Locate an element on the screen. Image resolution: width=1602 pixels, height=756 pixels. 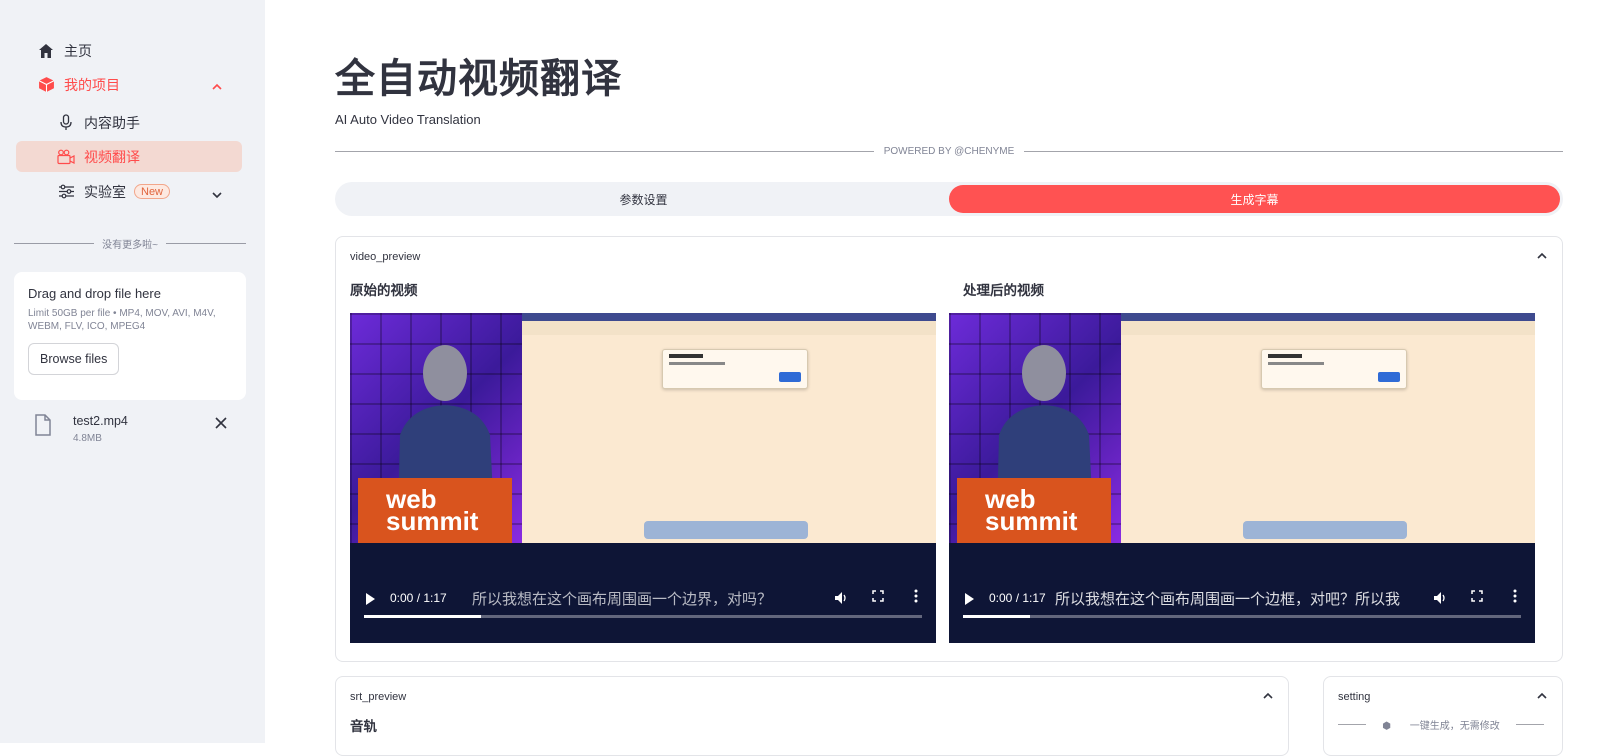
sidebar-item-lab: 实验室 New is located at coordinates (129, 191).